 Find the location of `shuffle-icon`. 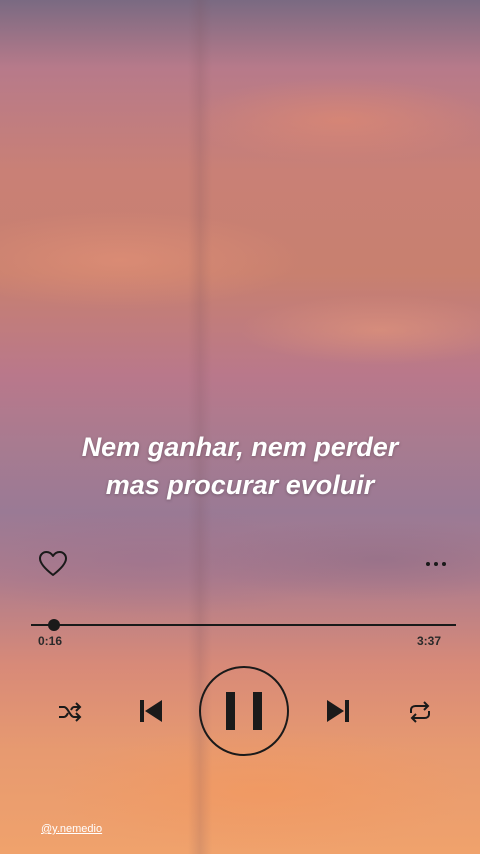

shuffle-icon is located at coordinates (70, 712).